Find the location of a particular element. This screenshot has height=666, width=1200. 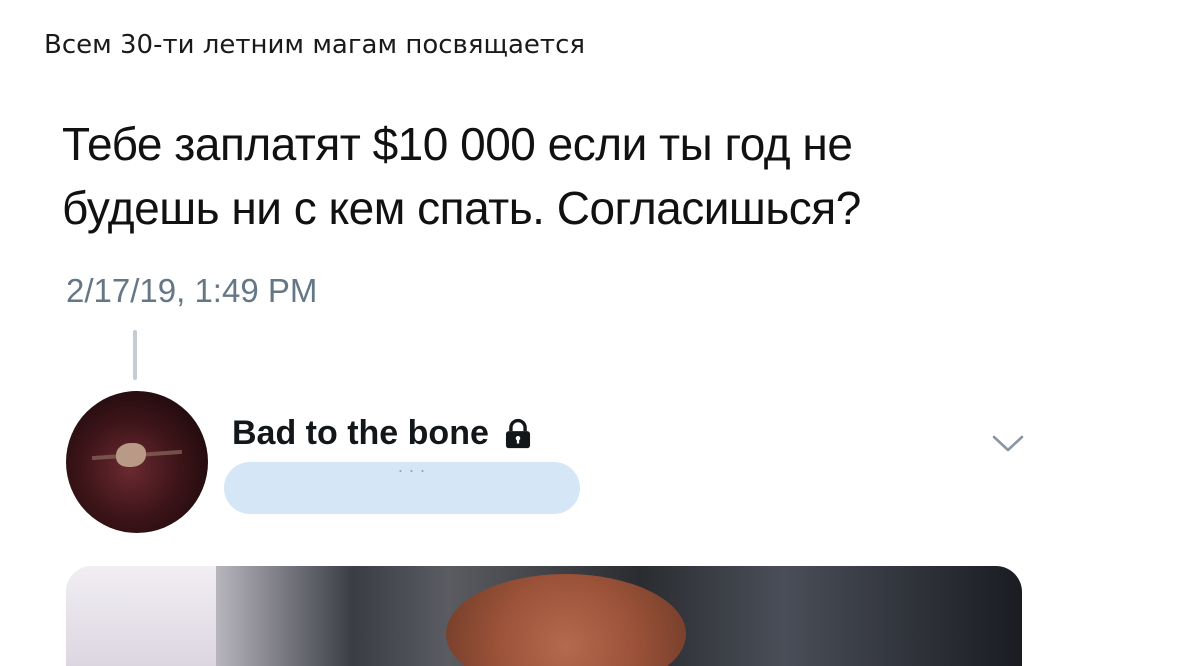

author-name: Bad to the bone is located at coordinates (360, 433).